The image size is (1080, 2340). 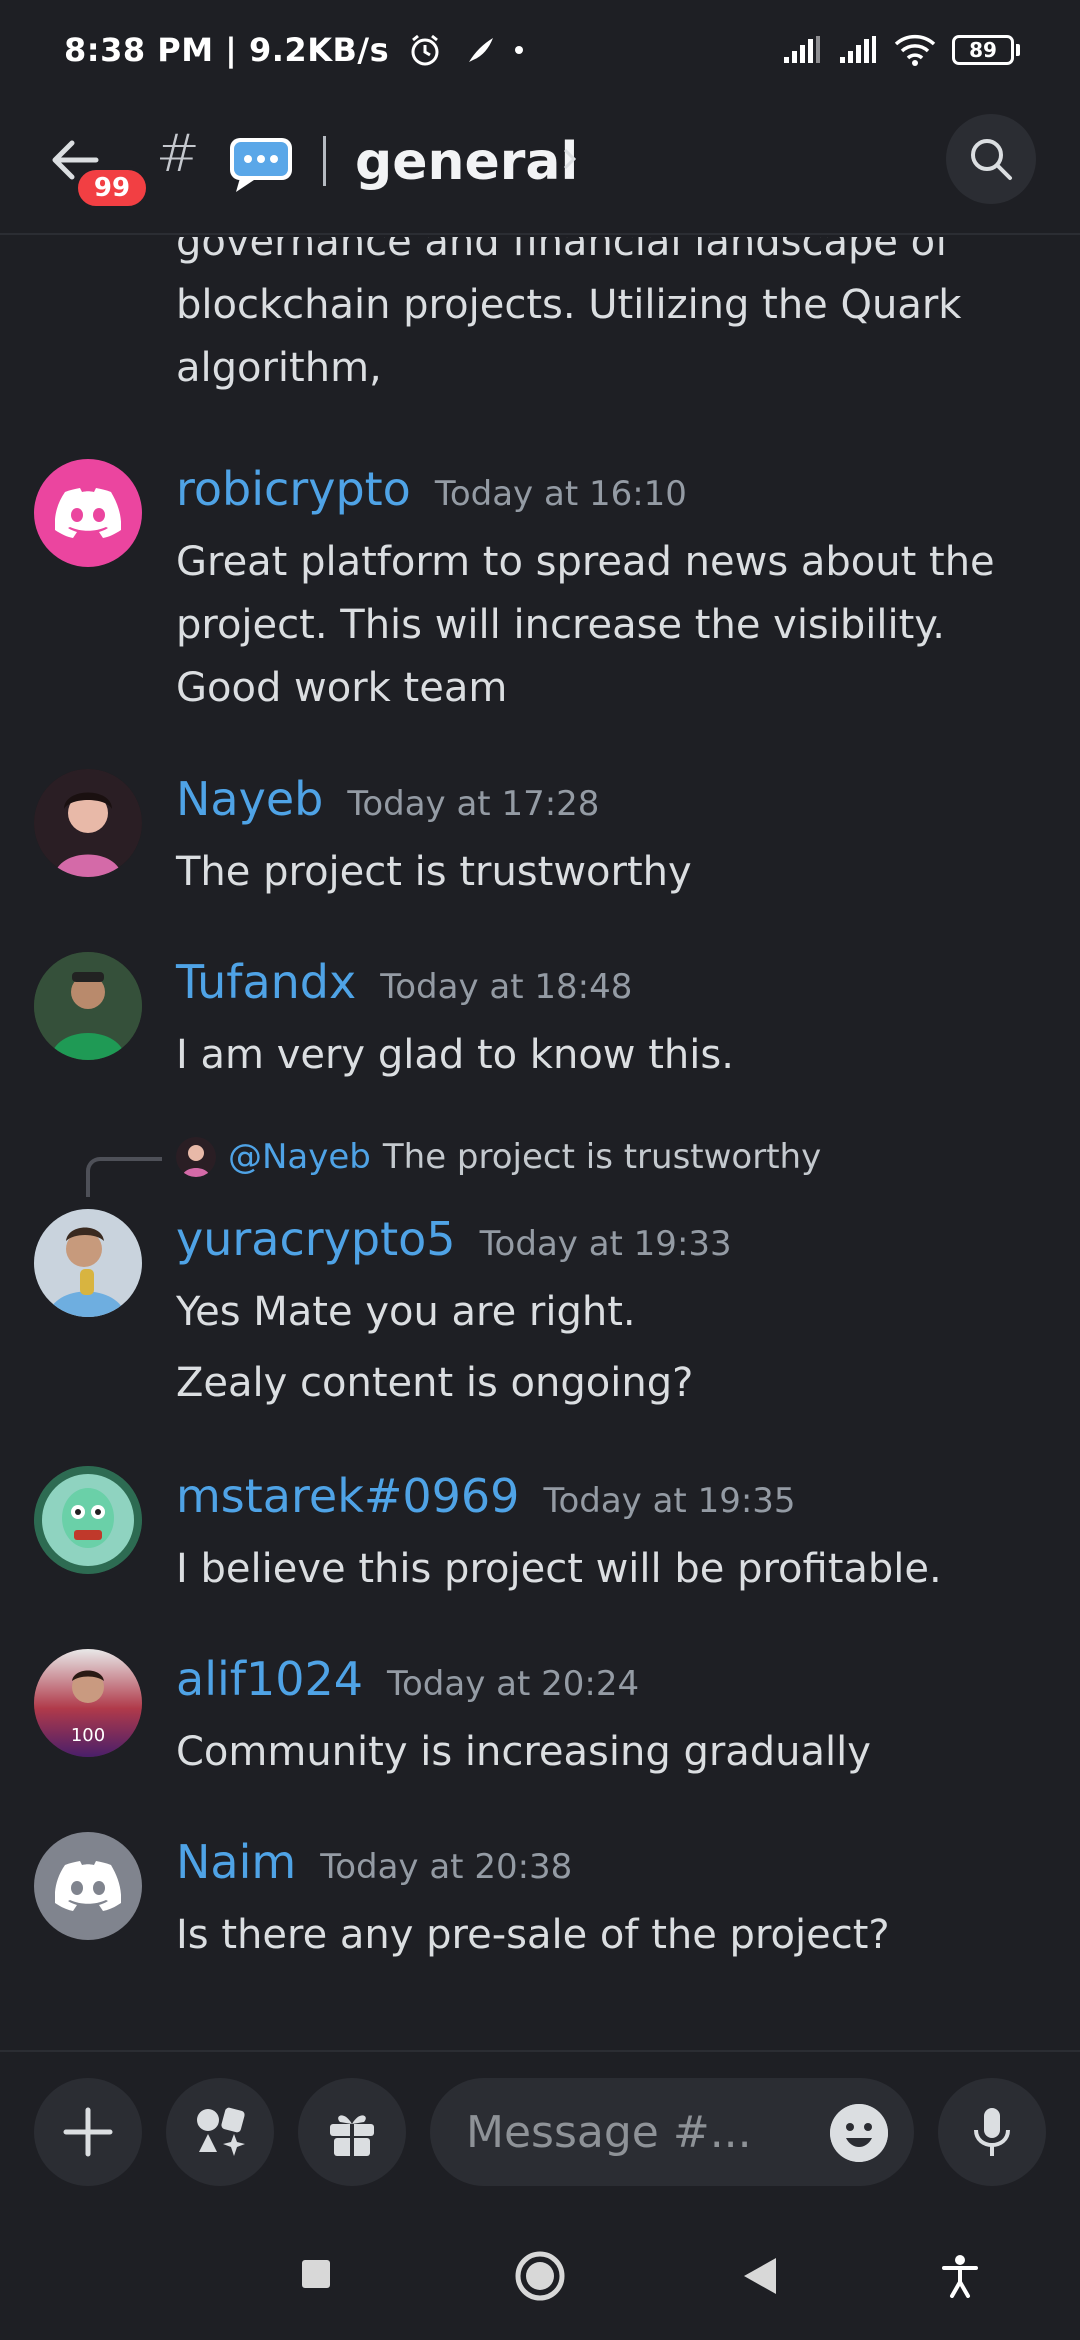 I want to click on search-icon, so click(x=991, y=159).